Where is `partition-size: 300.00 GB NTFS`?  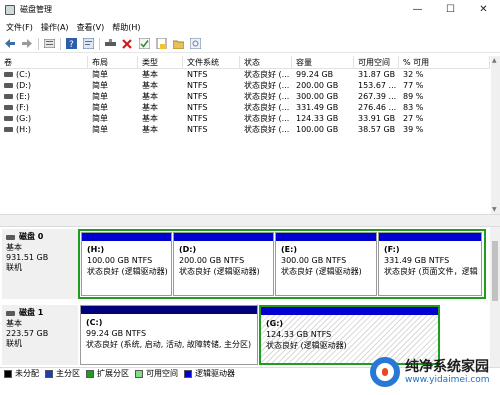
partition-size: 300.00 GB NTFS is located at coordinates (314, 260).